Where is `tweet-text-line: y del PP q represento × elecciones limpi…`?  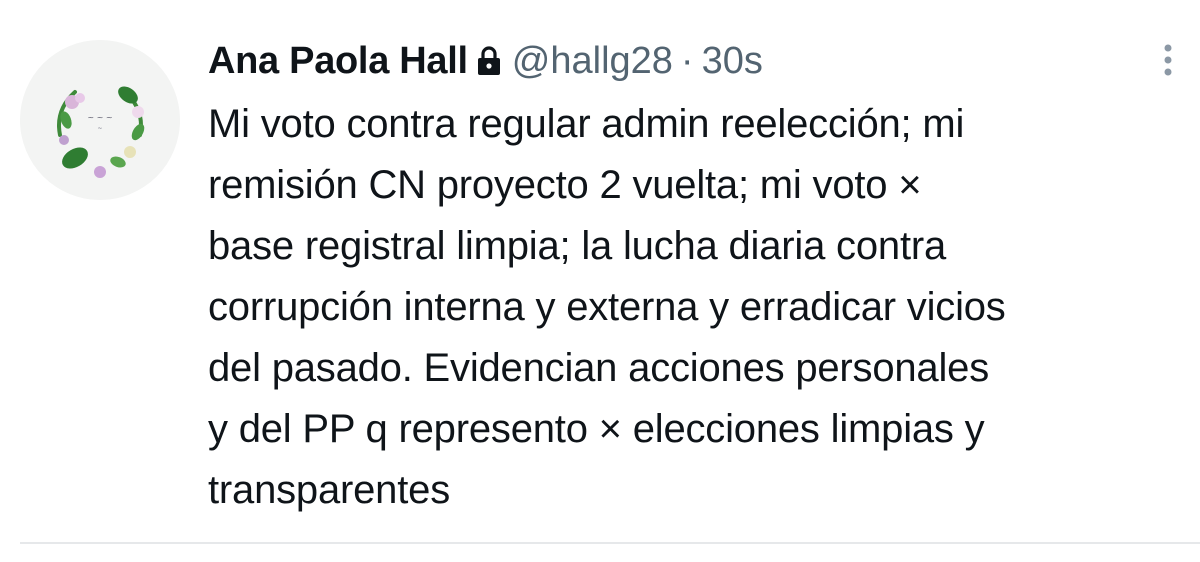
tweet-text-line: y del PP q represento × elecciones limpi… is located at coordinates (596, 429).